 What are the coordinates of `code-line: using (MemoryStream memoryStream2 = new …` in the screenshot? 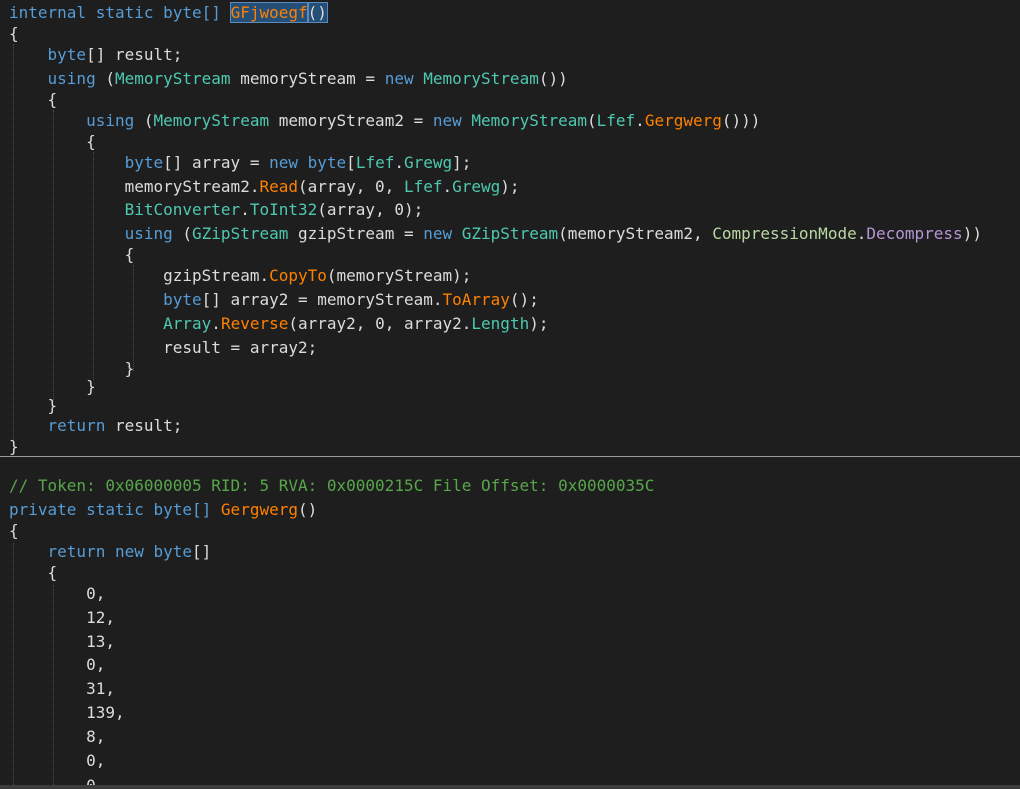 It's located at (384, 121).